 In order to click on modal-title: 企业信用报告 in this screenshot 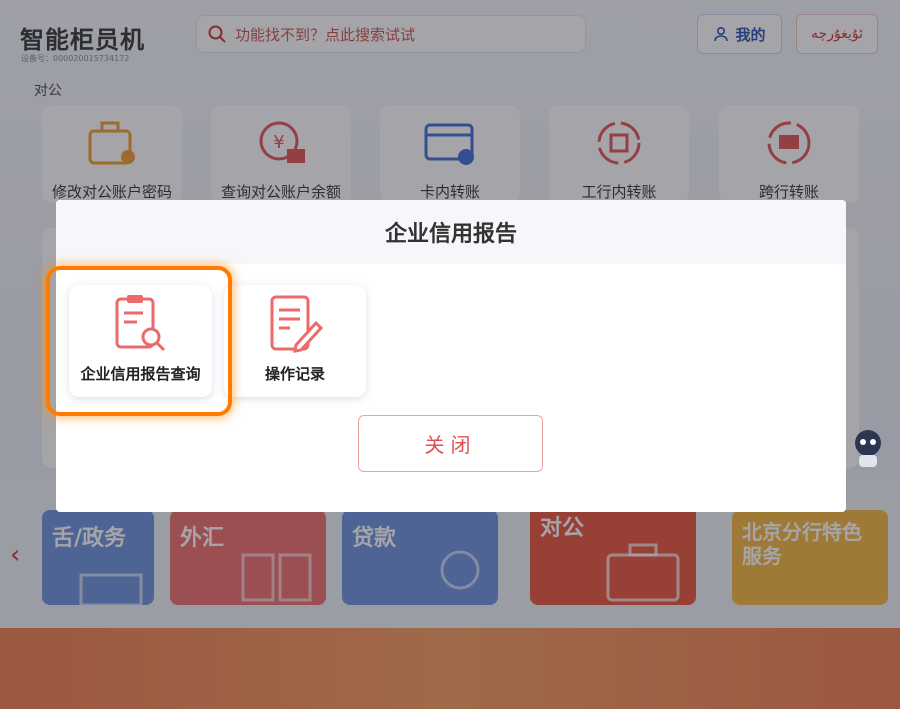, I will do `click(450, 234)`.